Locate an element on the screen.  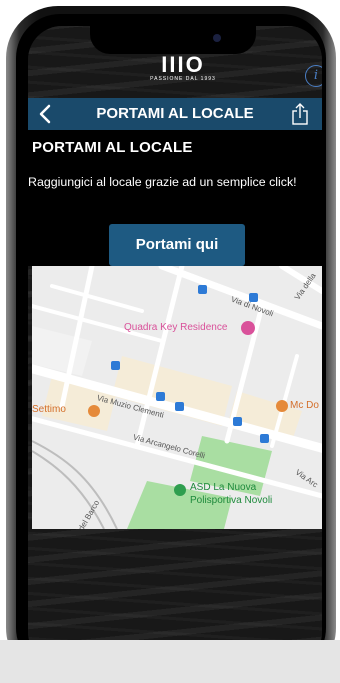
map-label-mcdo: Mc Do is located at coordinates (304, 405).